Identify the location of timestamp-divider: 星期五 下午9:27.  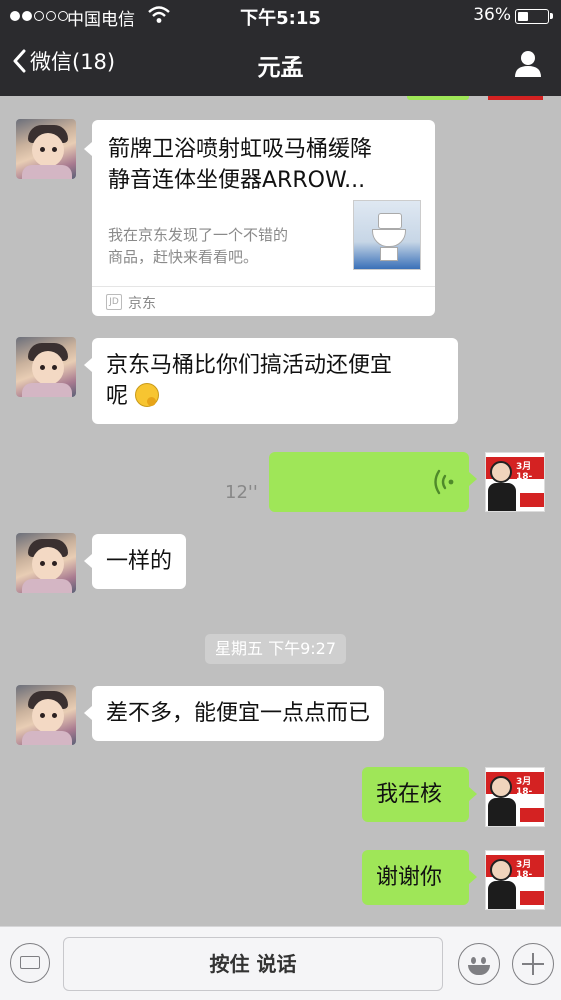
(276, 649).